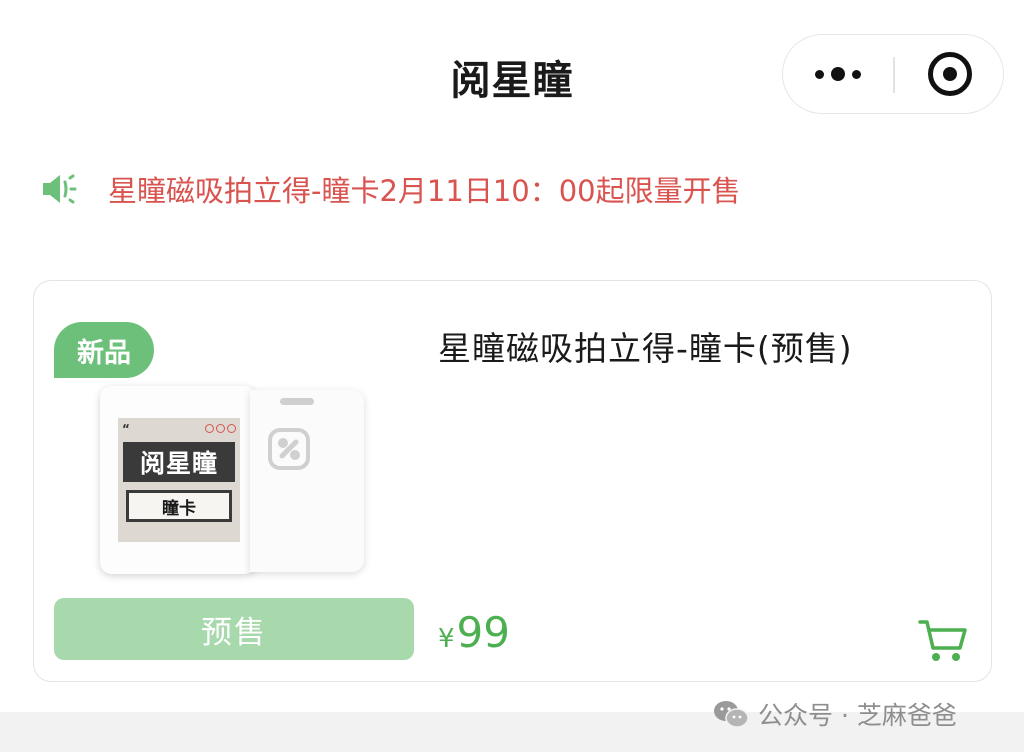 This screenshot has width=1024, height=752. I want to click on close-button, so click(949, 74).